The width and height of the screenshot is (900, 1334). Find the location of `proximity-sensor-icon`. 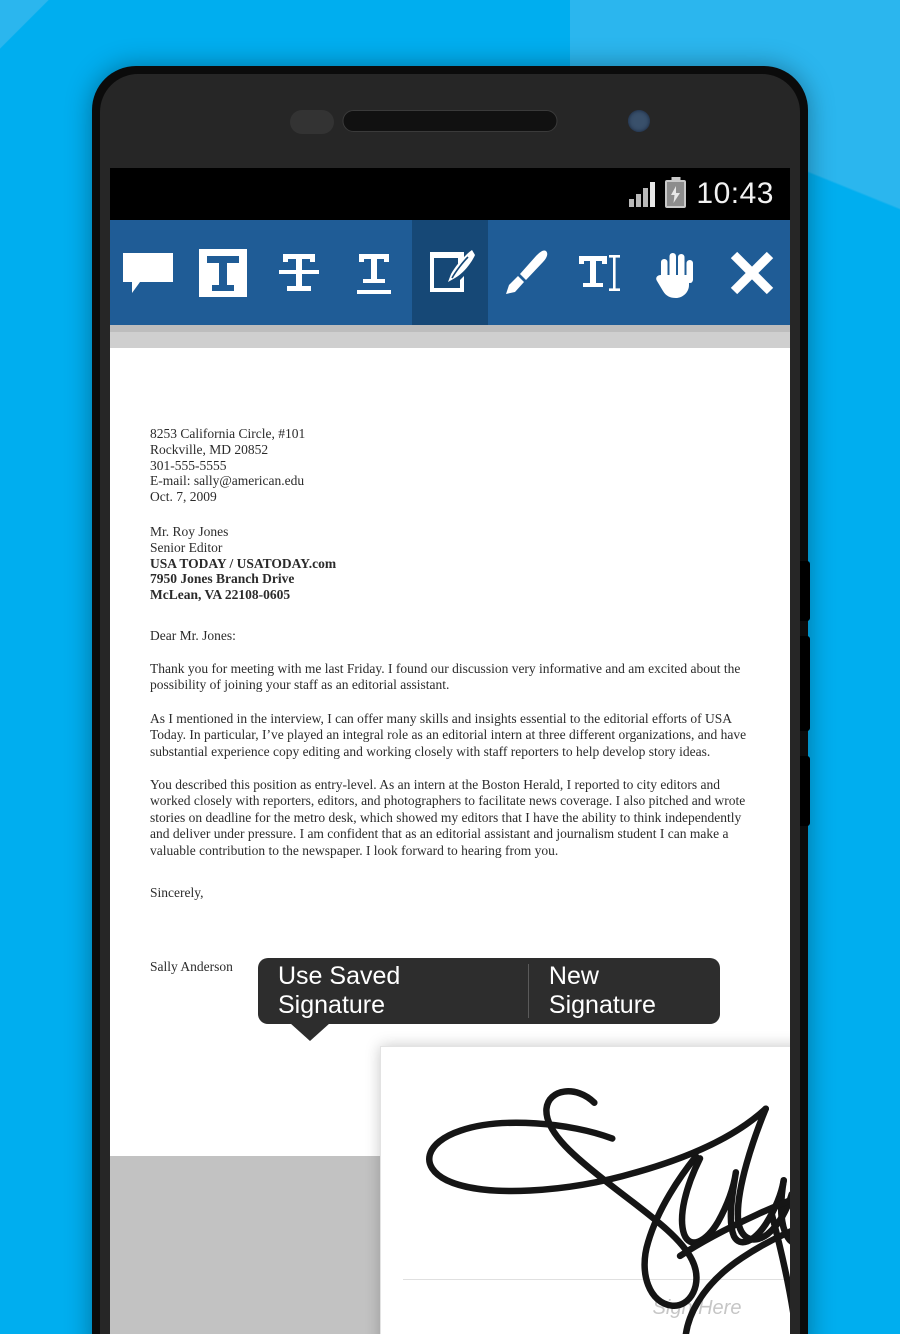

proximity-sensor-icon is located at coordinates (312, 122).